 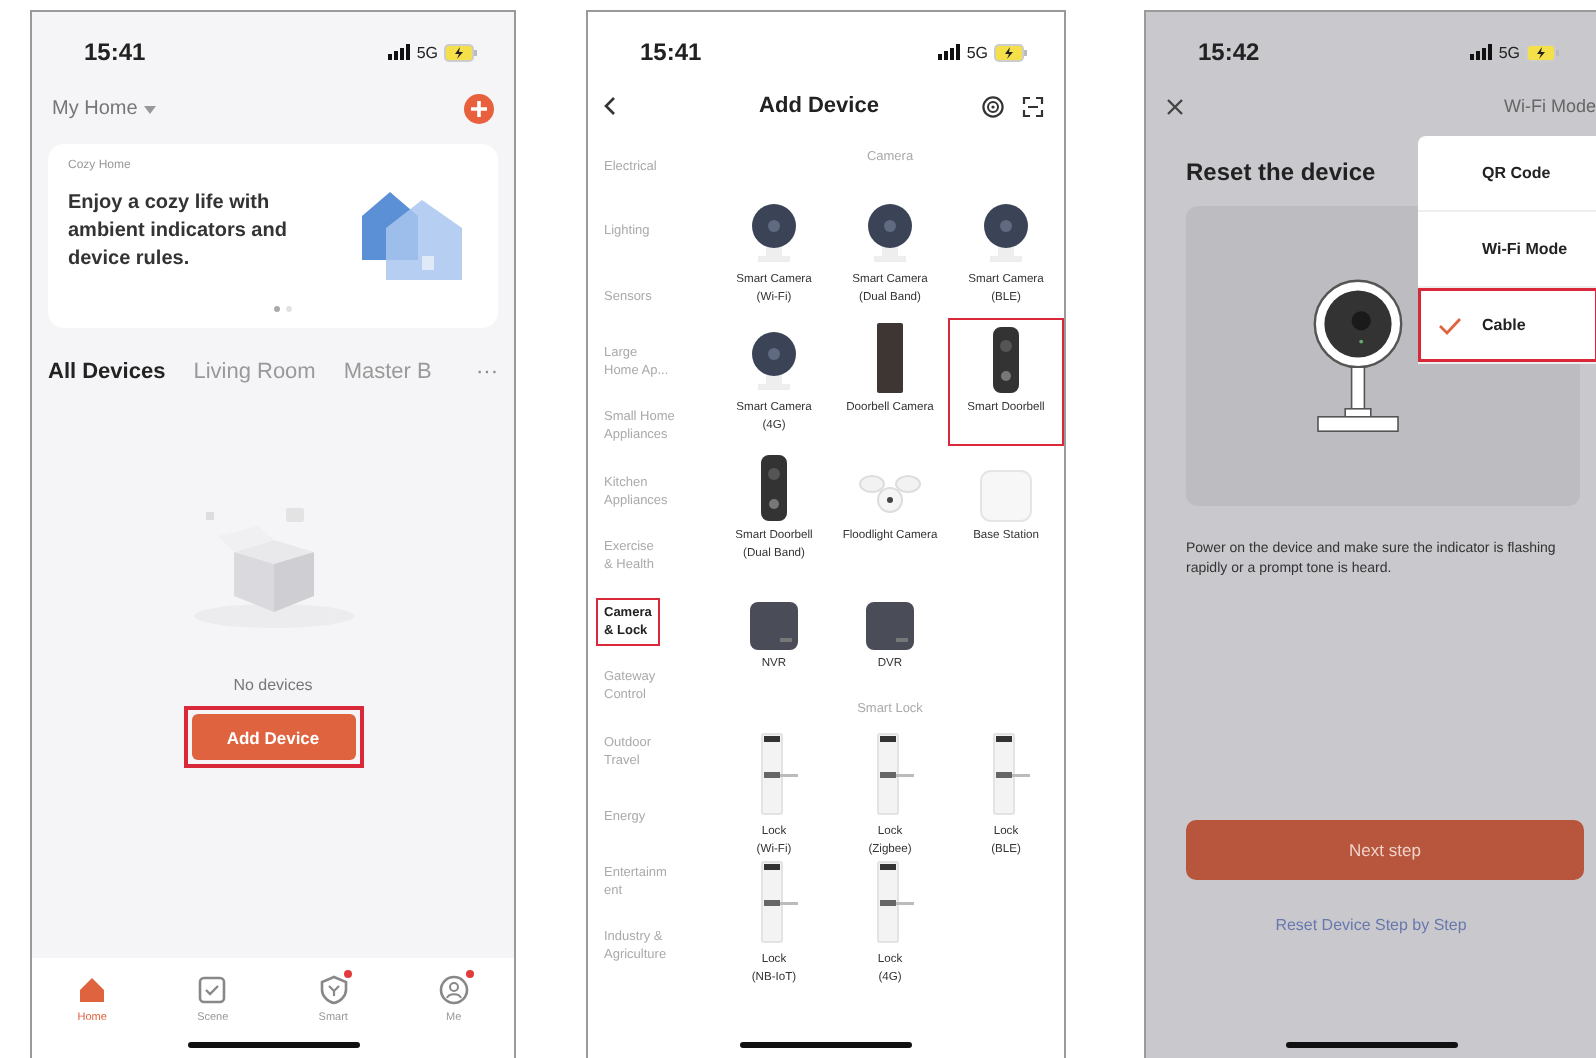 What do you see at coordinates (1385, 850) in the screenshot?
I see `next-step-button: Next step` at bounding box center [1385, 850].